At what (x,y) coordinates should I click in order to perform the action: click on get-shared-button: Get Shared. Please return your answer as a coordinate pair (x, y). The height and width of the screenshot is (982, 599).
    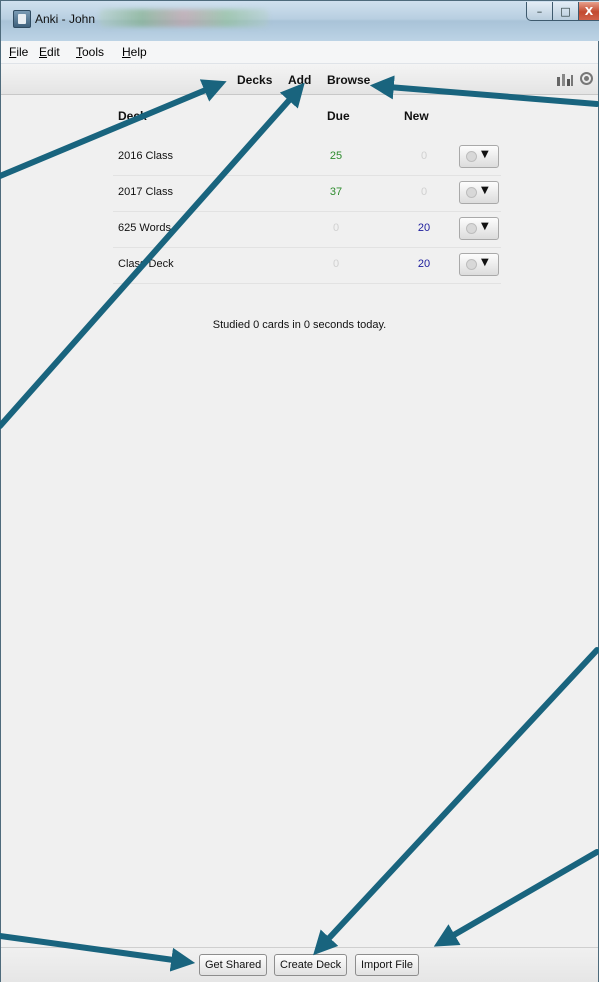
    Looking at the image, I should click on (233, 965).